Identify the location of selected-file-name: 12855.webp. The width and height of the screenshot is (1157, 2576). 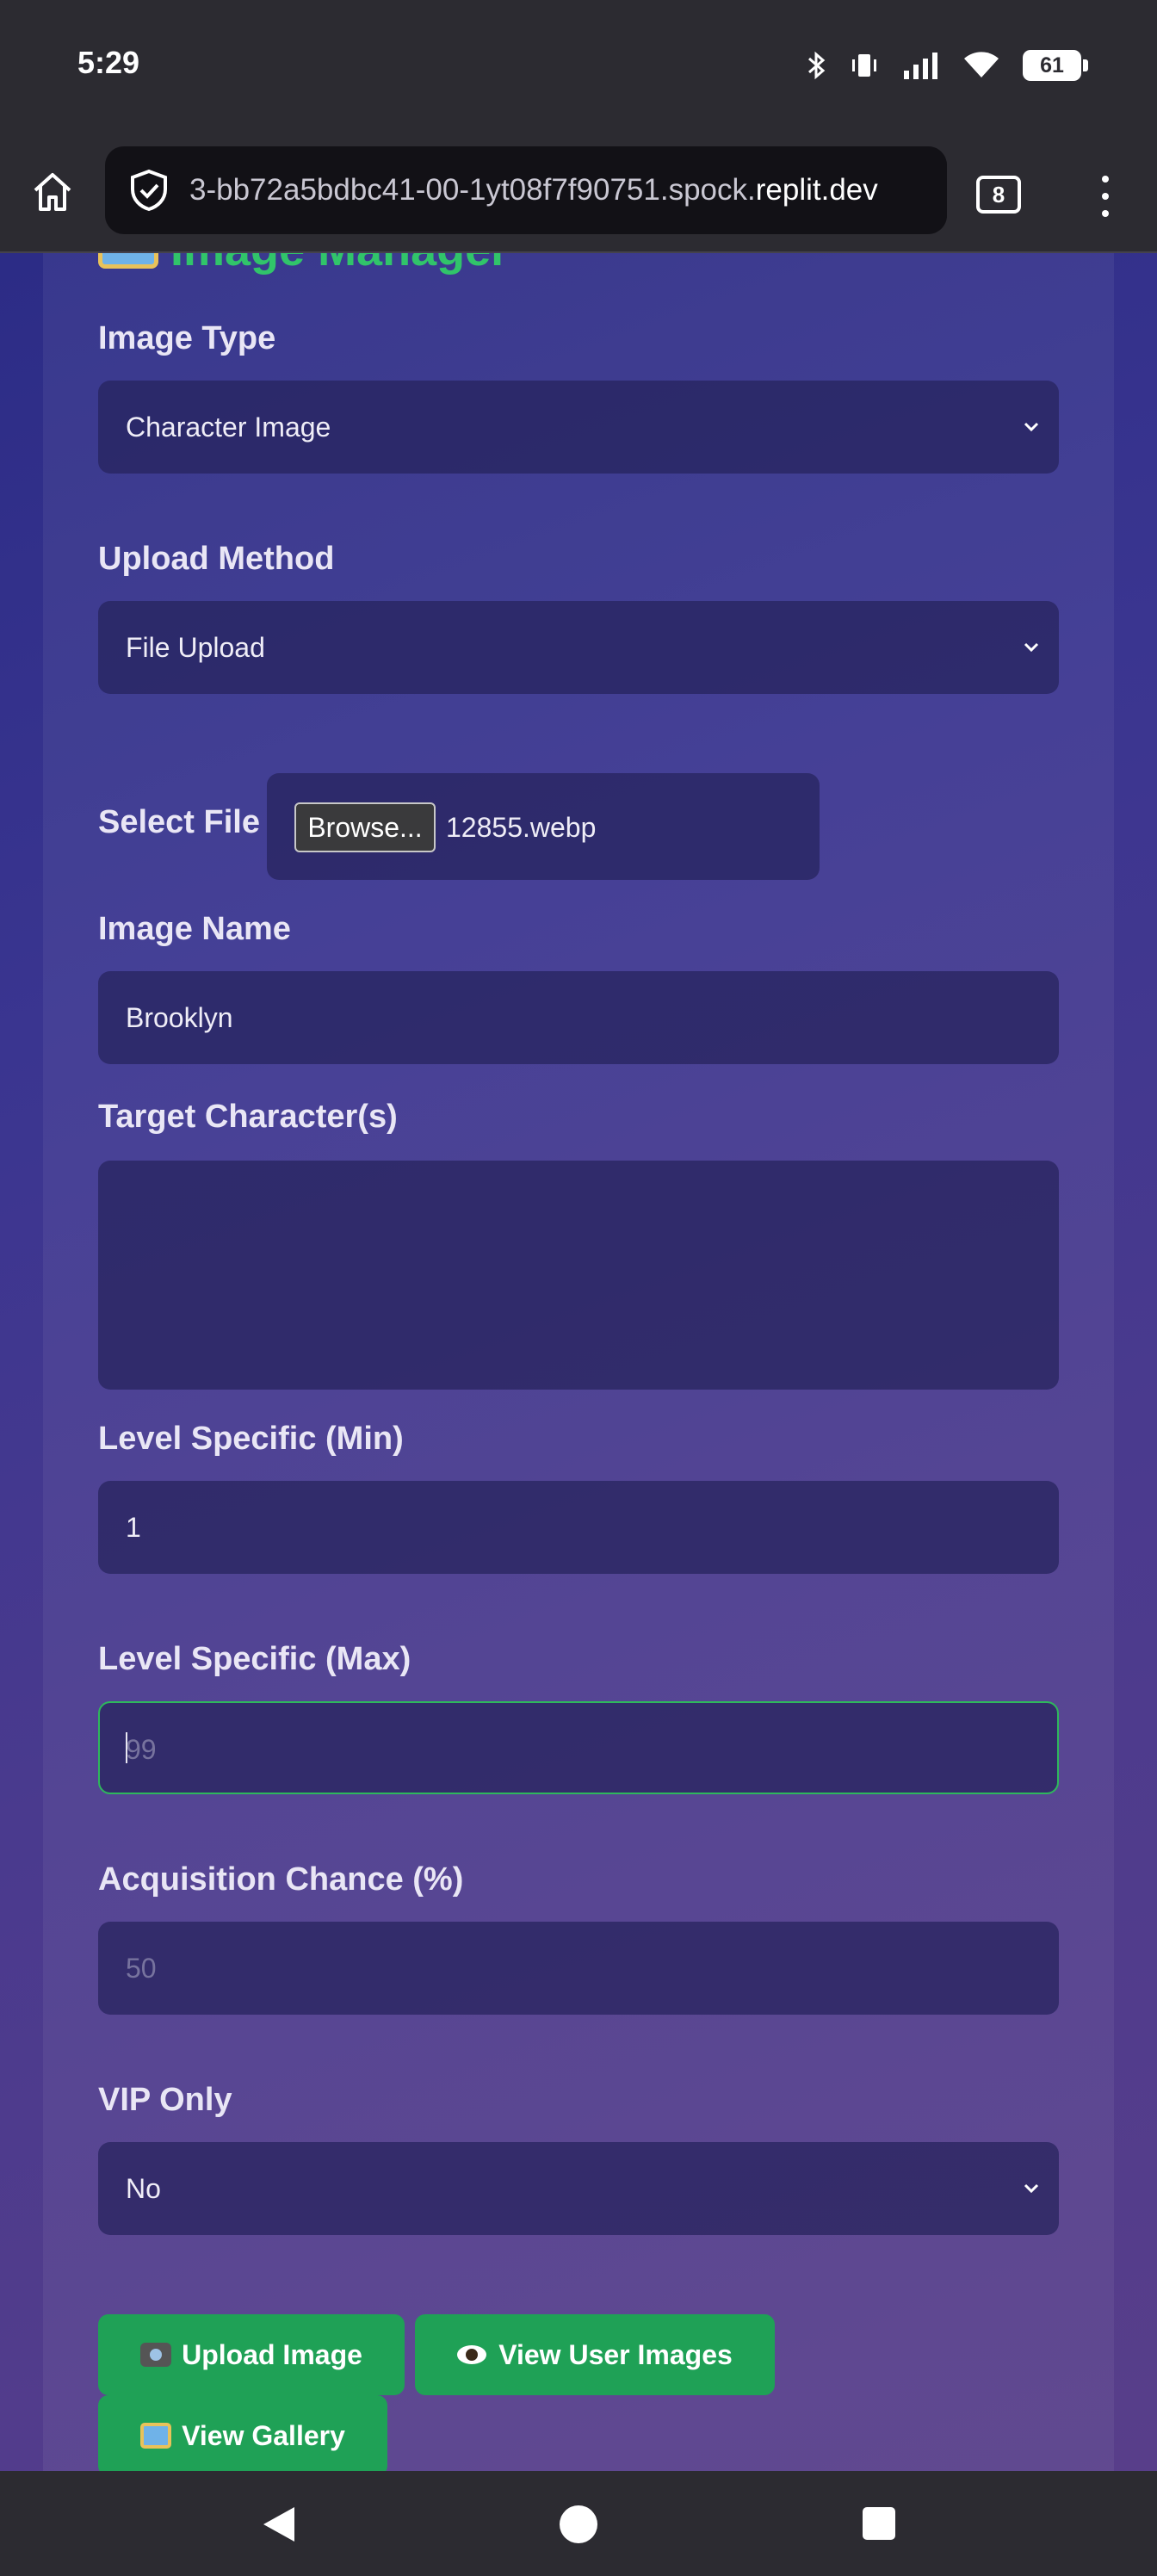
(521, 827).